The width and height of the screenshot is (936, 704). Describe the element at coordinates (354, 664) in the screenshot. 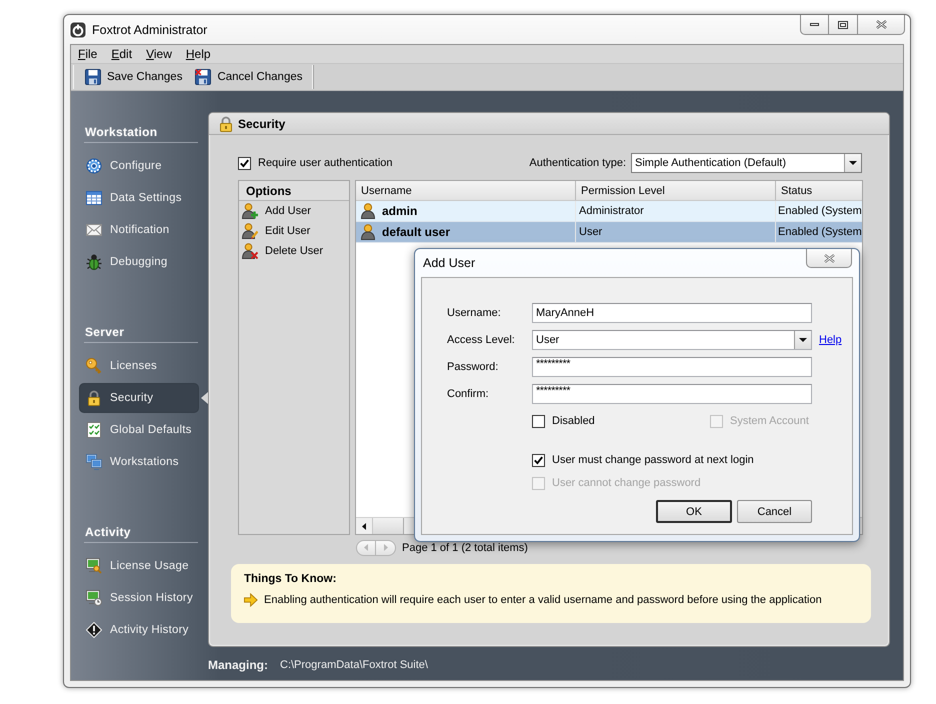

I see `status-path: C:\ProgramData\Foxtrot Suite\` at that location.